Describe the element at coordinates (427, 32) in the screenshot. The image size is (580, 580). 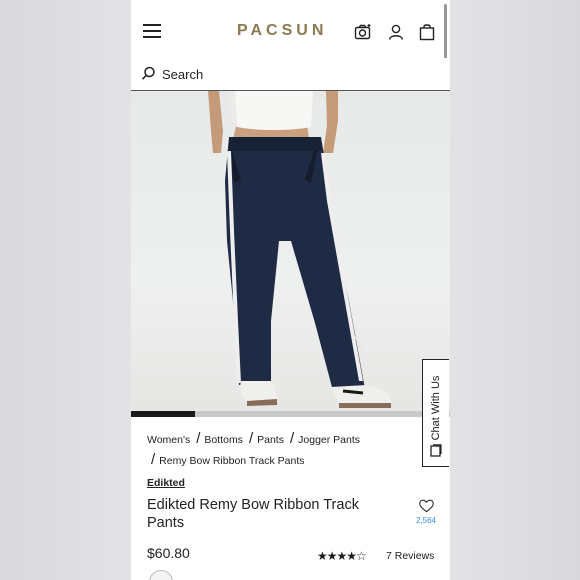
I see `shopping-bag-icon` at that location.